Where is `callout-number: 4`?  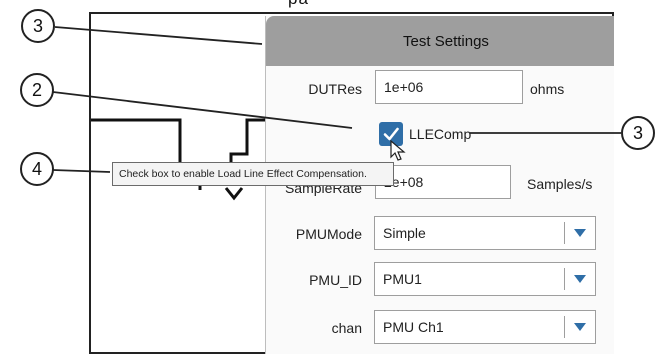
callout-number: 4 is located at coordinates (36, 168).